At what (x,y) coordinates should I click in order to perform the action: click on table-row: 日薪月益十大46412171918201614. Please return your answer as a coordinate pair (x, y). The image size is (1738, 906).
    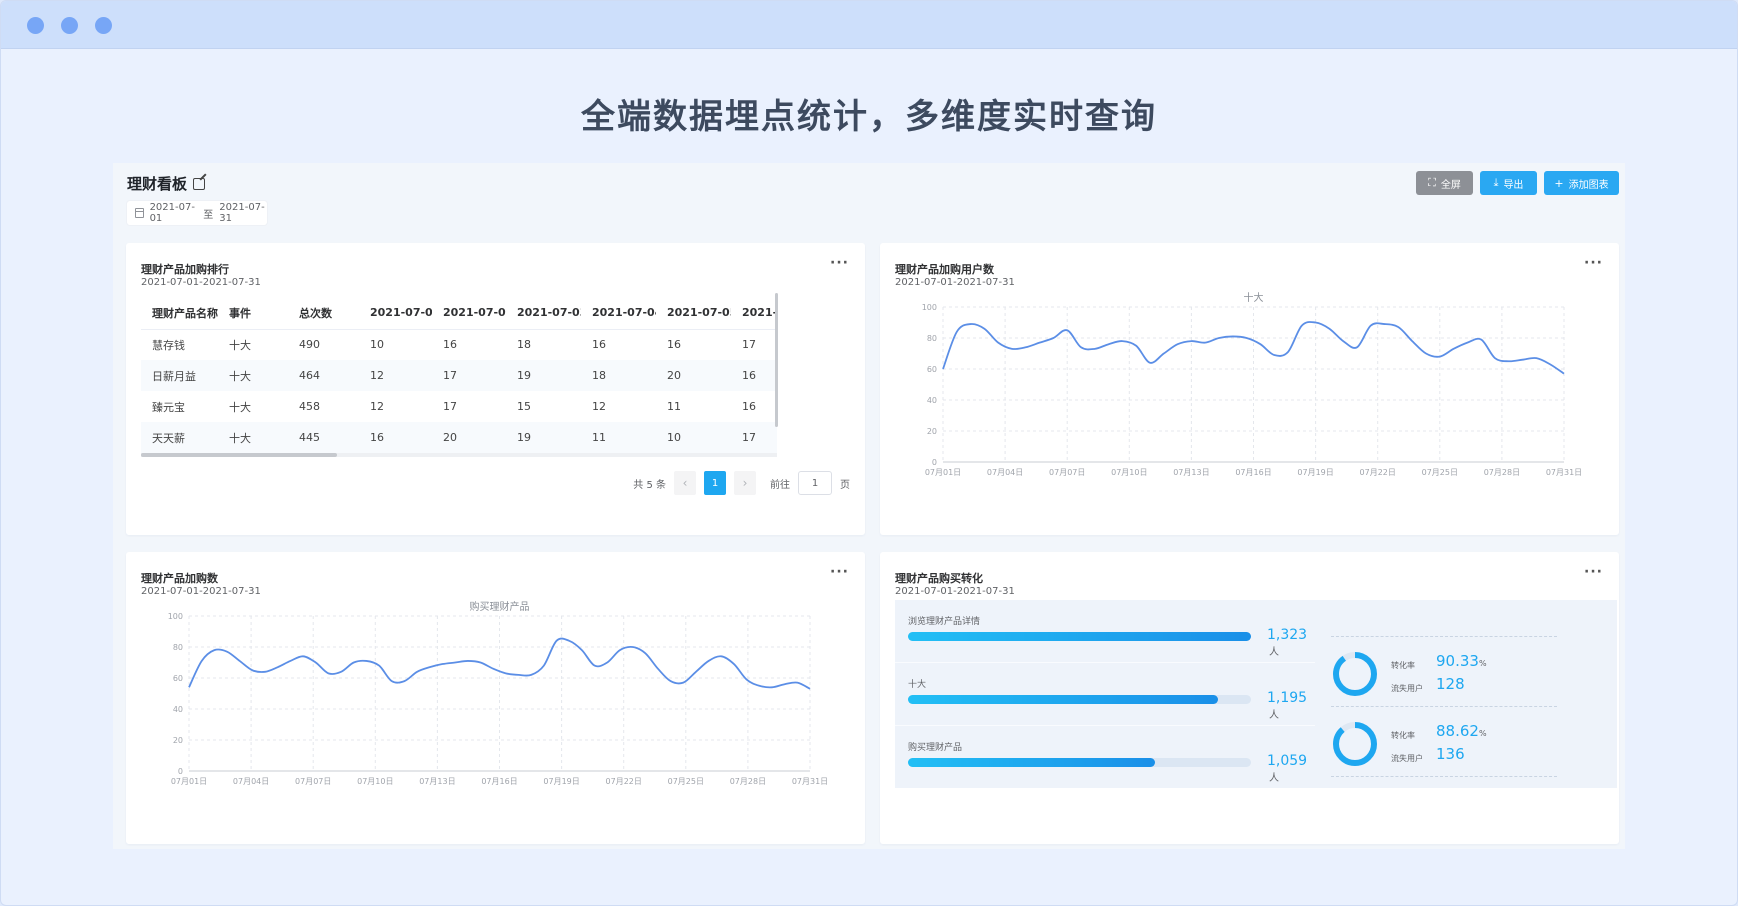
    Looking at the image, I should click on (459, 375).